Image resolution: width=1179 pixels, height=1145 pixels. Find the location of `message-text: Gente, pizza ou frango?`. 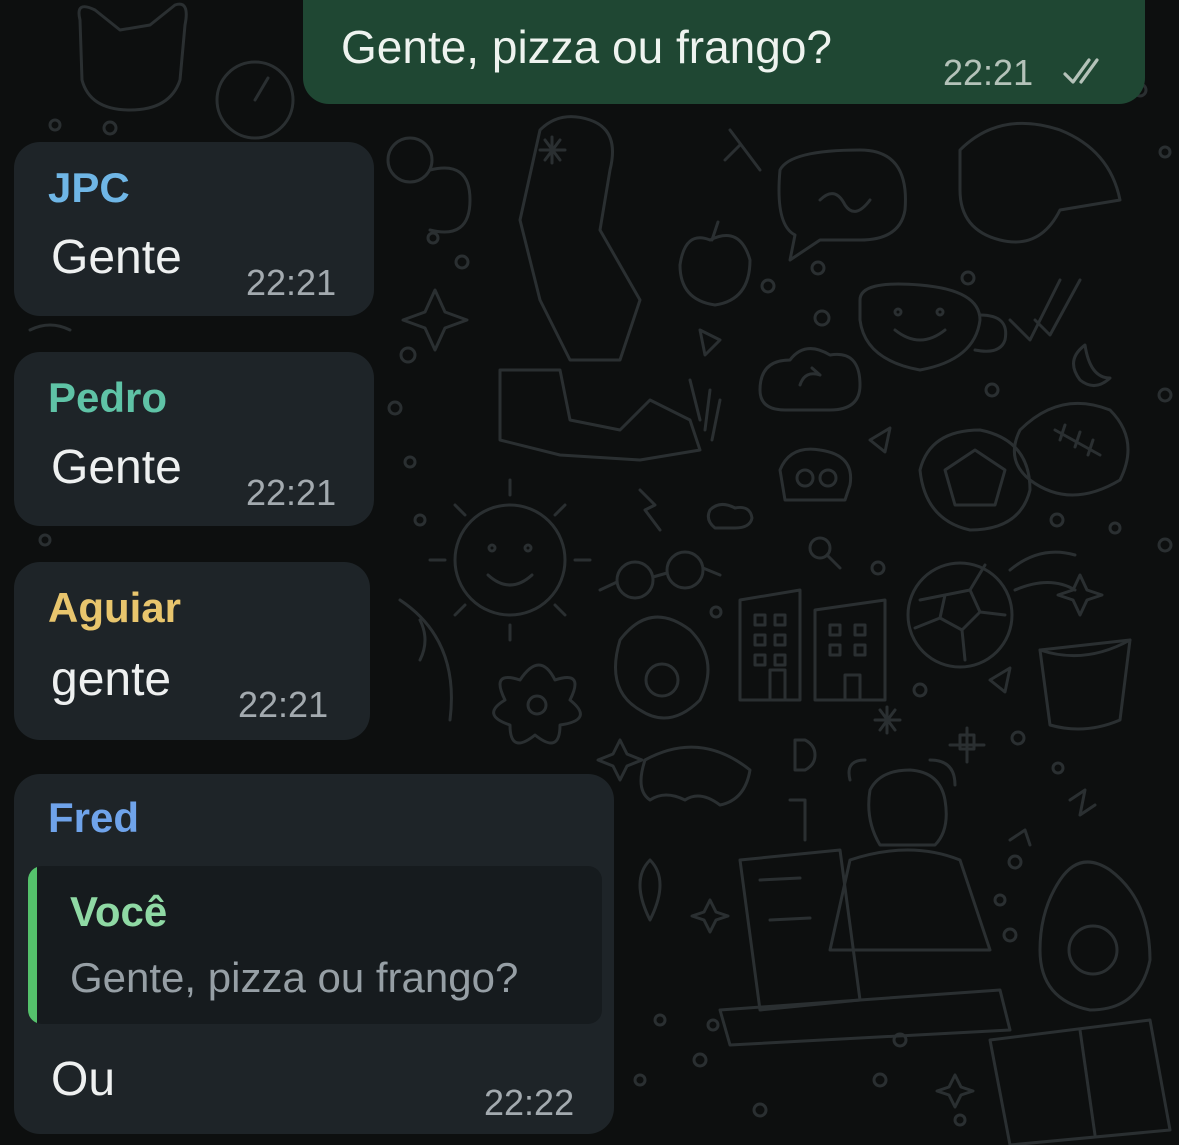

message-text: Gente, pizza ou frango? is located at coordinates (586, 47).